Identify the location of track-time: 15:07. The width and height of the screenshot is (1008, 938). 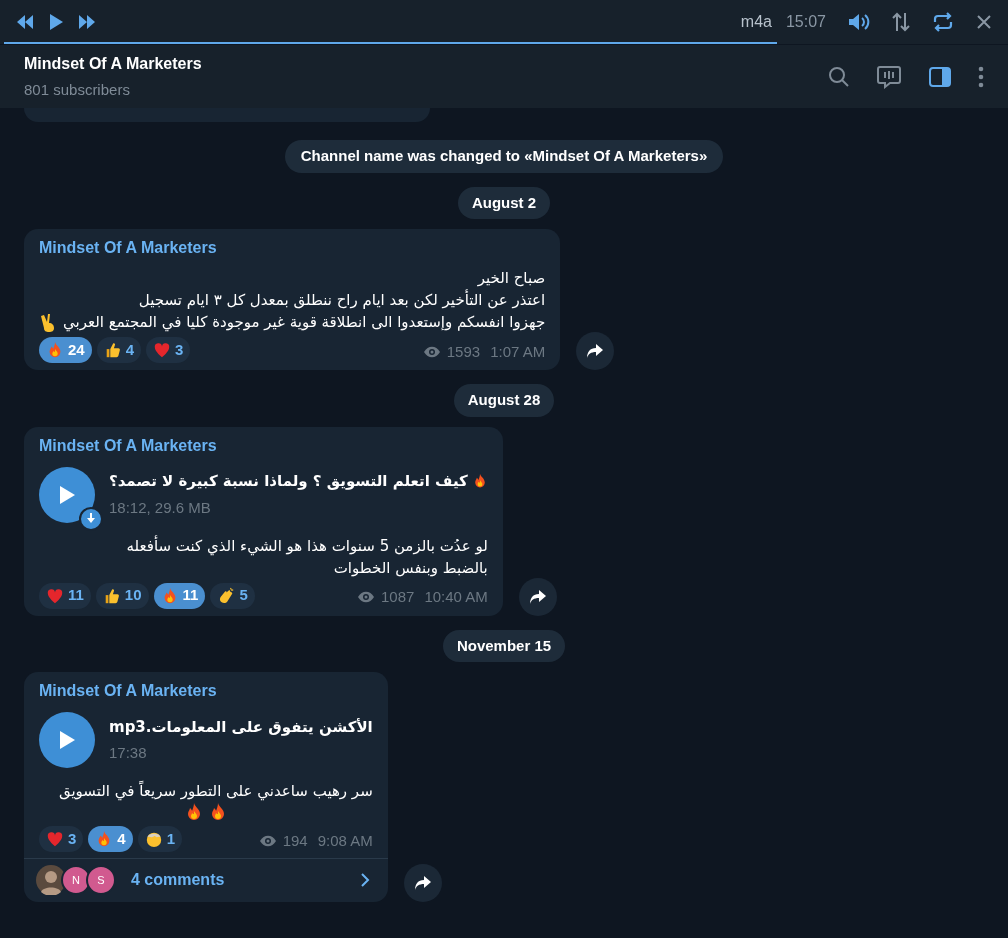
(805, 22).